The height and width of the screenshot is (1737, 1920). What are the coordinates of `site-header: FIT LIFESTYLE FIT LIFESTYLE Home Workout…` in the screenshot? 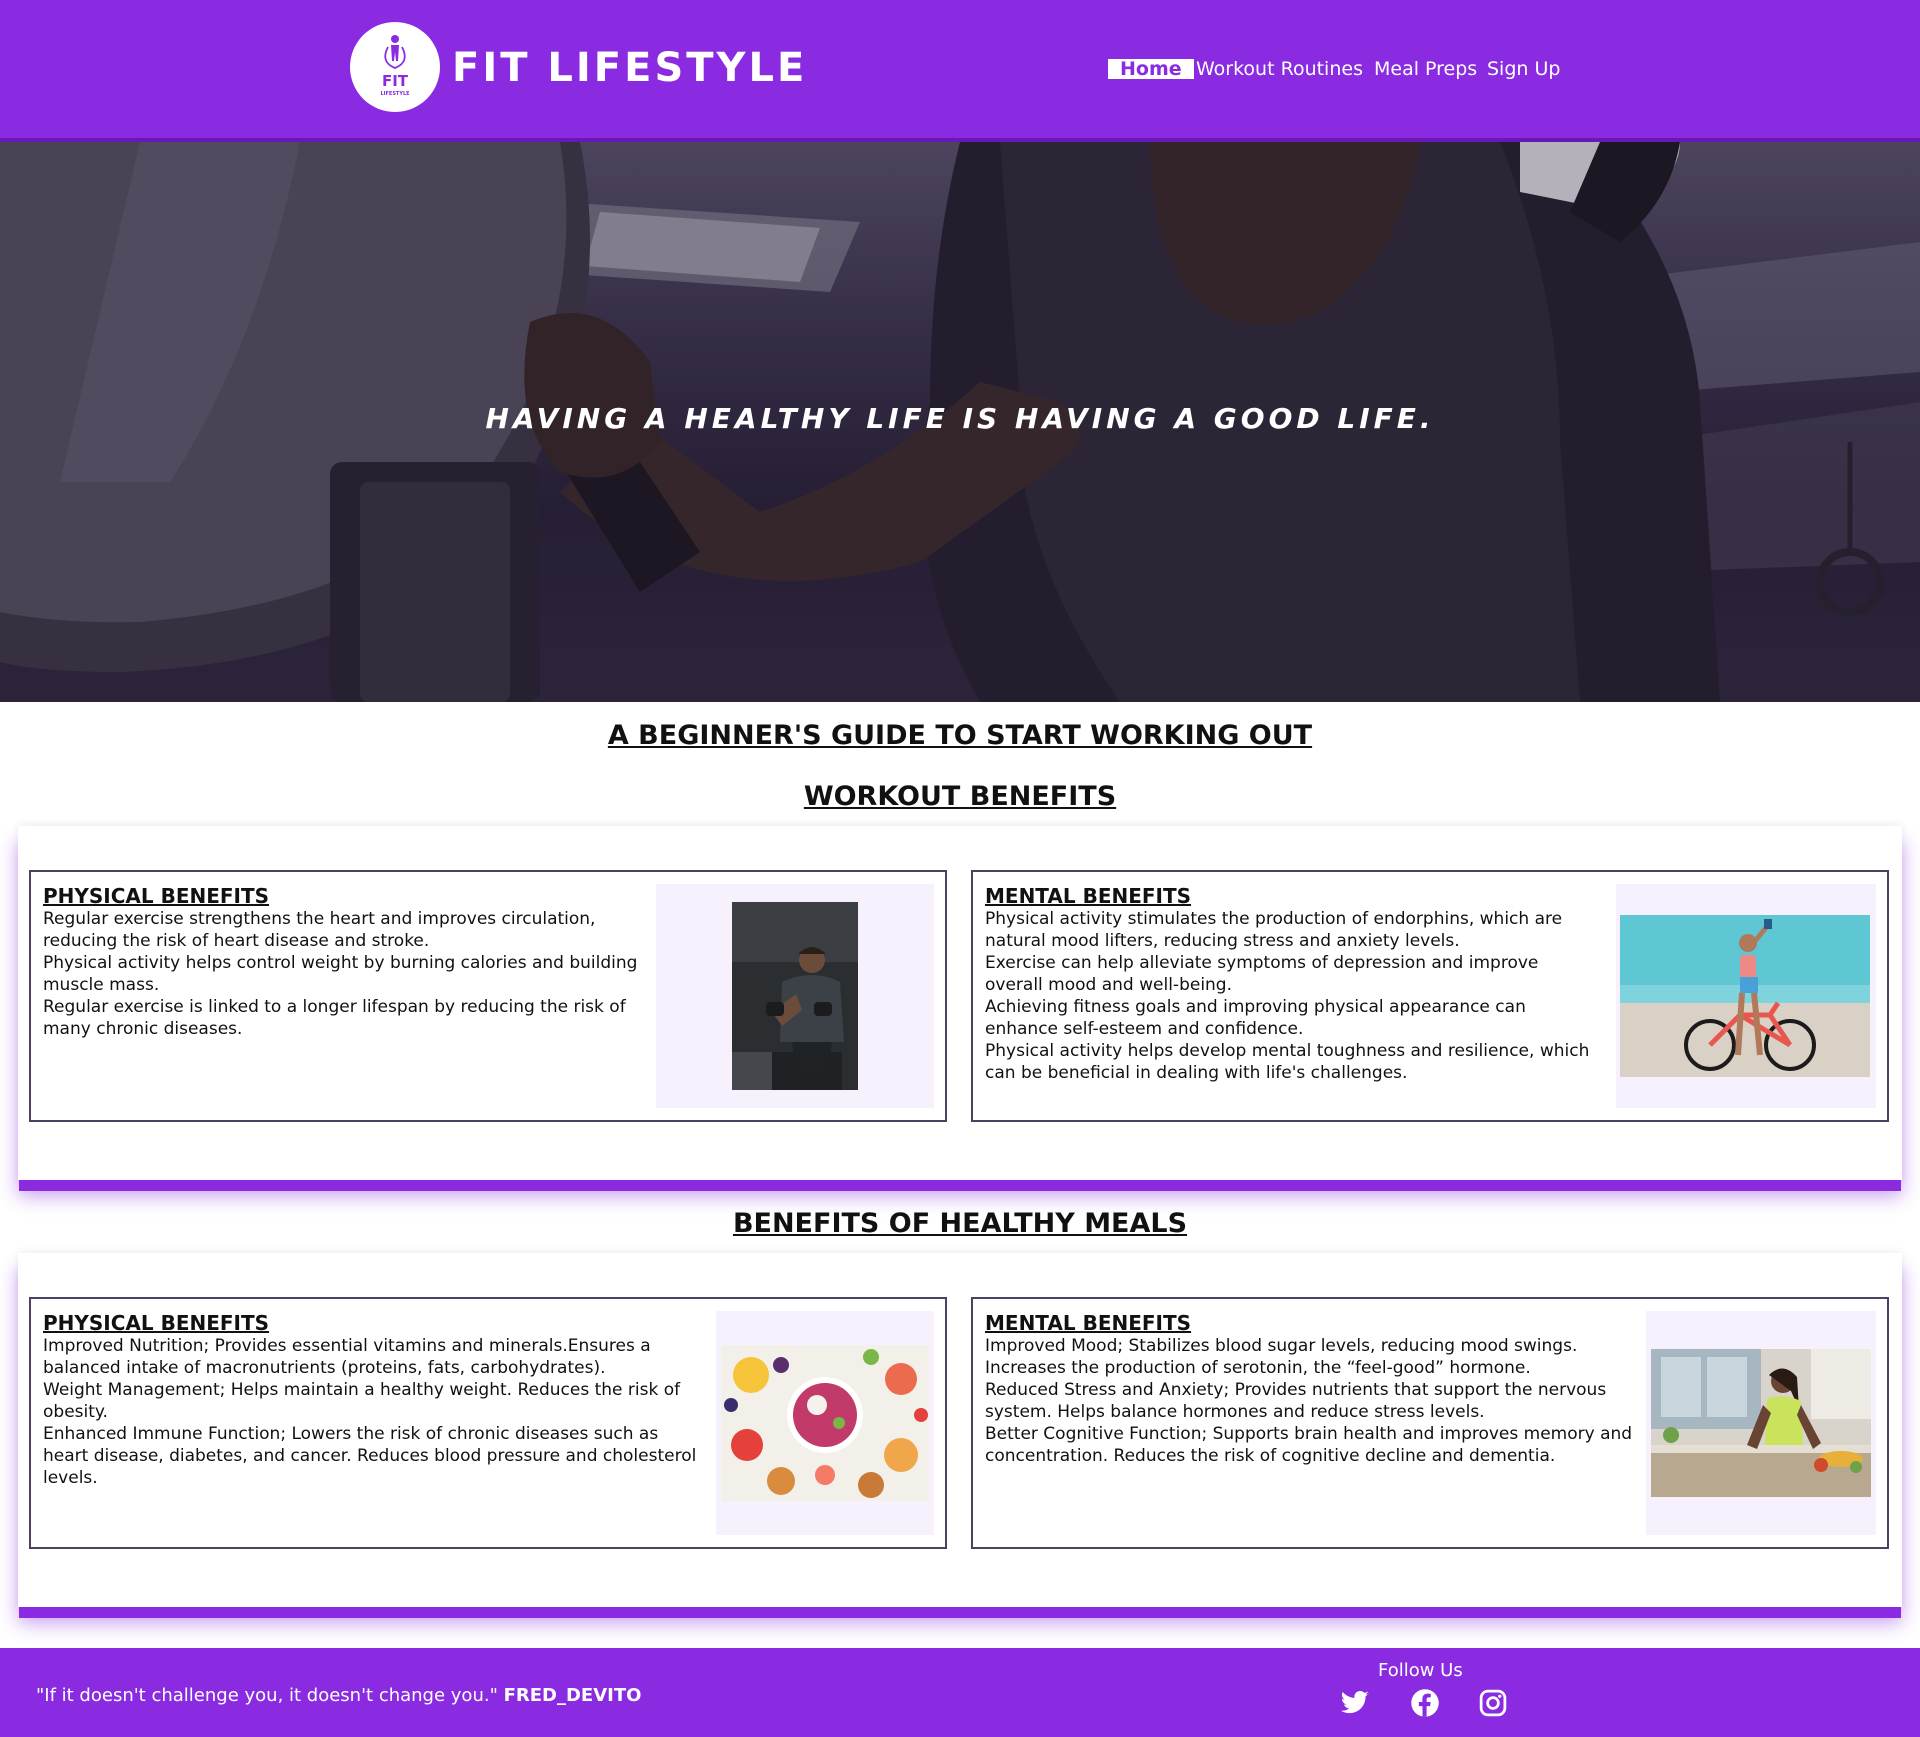 It's located at (960, 71).